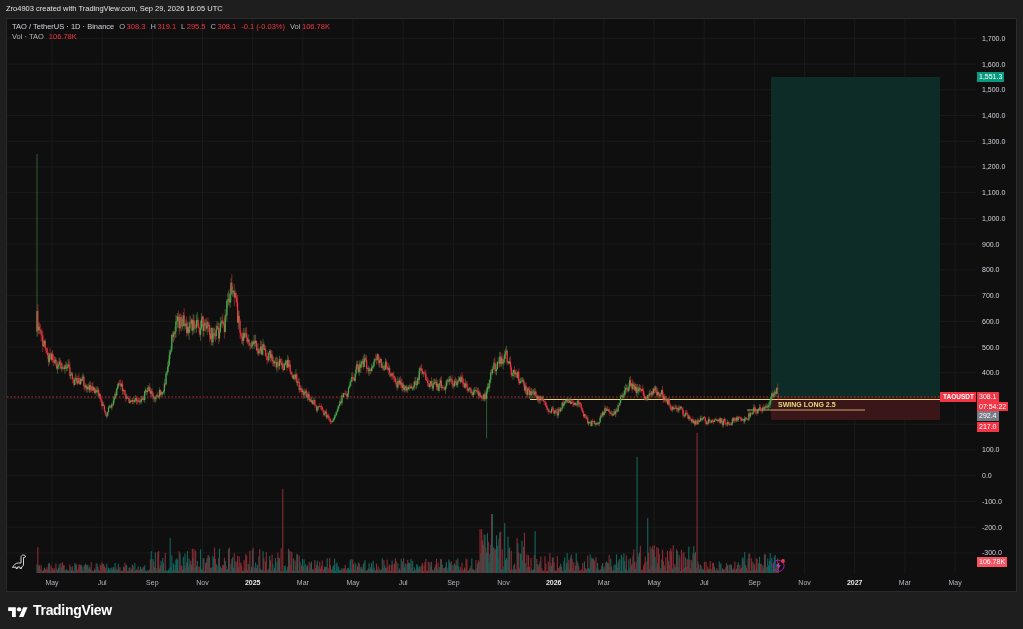 This screenshot has height=629, width=1023. Describe the element at coordinates (18, 610) in the screenshot. I see `logo-icon` at that location.